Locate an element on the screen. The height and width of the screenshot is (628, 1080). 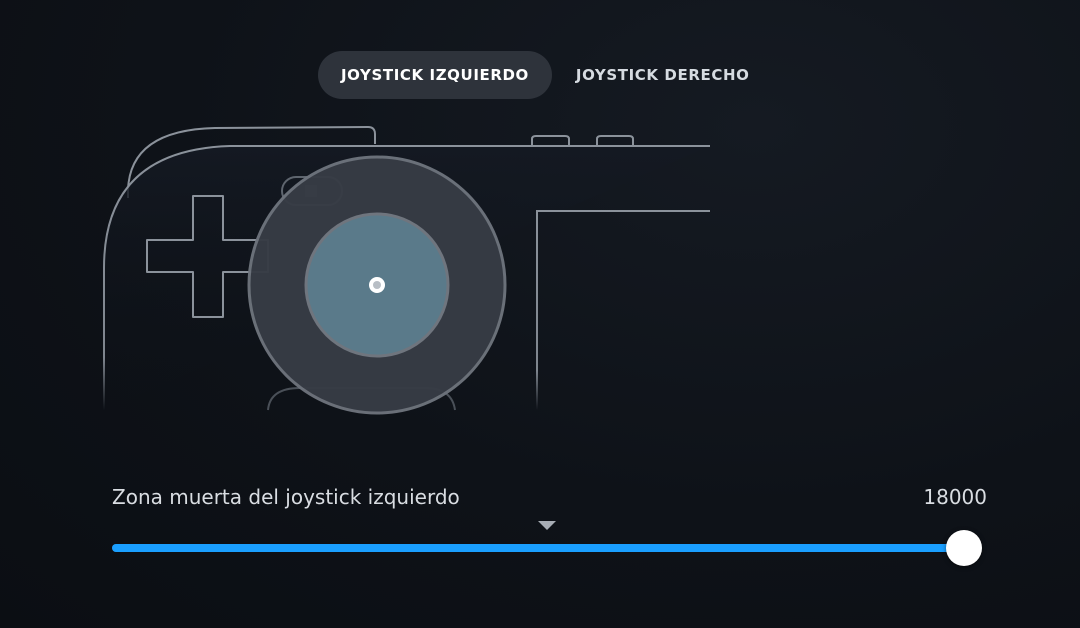
deadzone-value: 18000 is located at coordinates (955, 497).